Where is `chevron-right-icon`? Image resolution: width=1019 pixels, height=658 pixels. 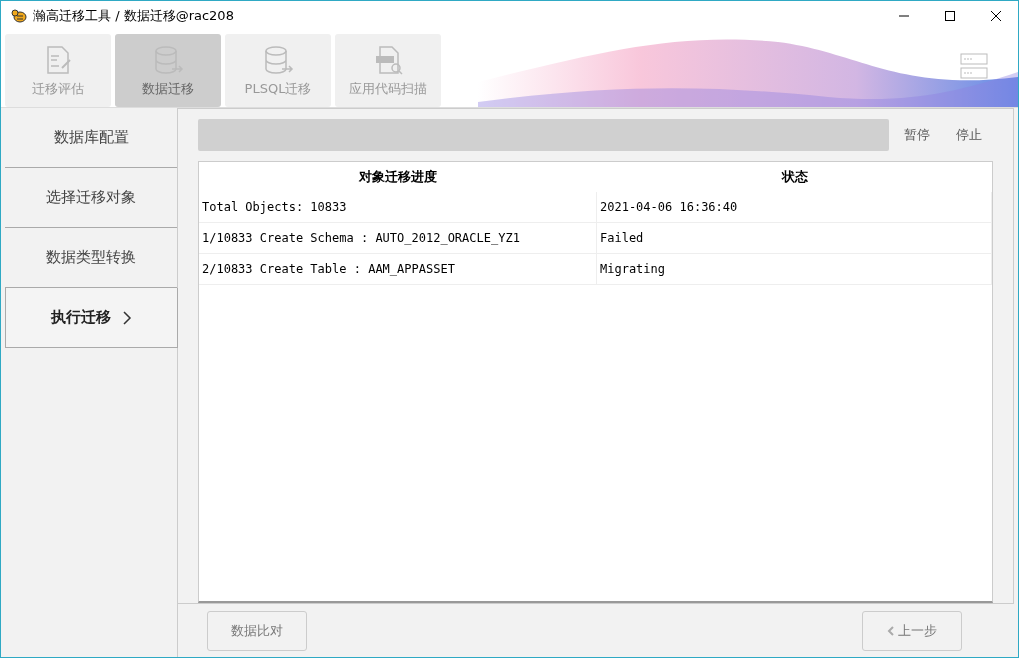 chevron-right-icon is located at coordinates (127, 317).